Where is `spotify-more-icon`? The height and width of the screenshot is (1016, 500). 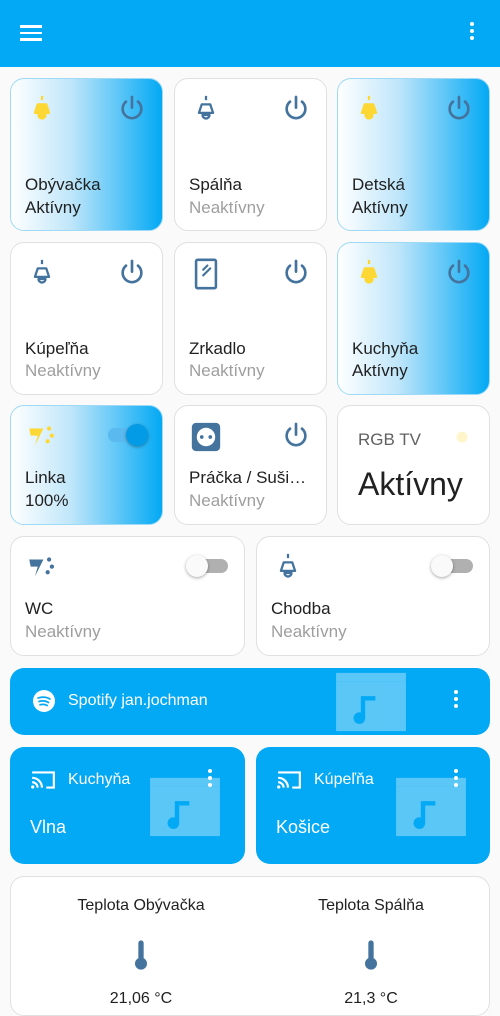
spotify-more-icon is located at coordinates (456, 702).